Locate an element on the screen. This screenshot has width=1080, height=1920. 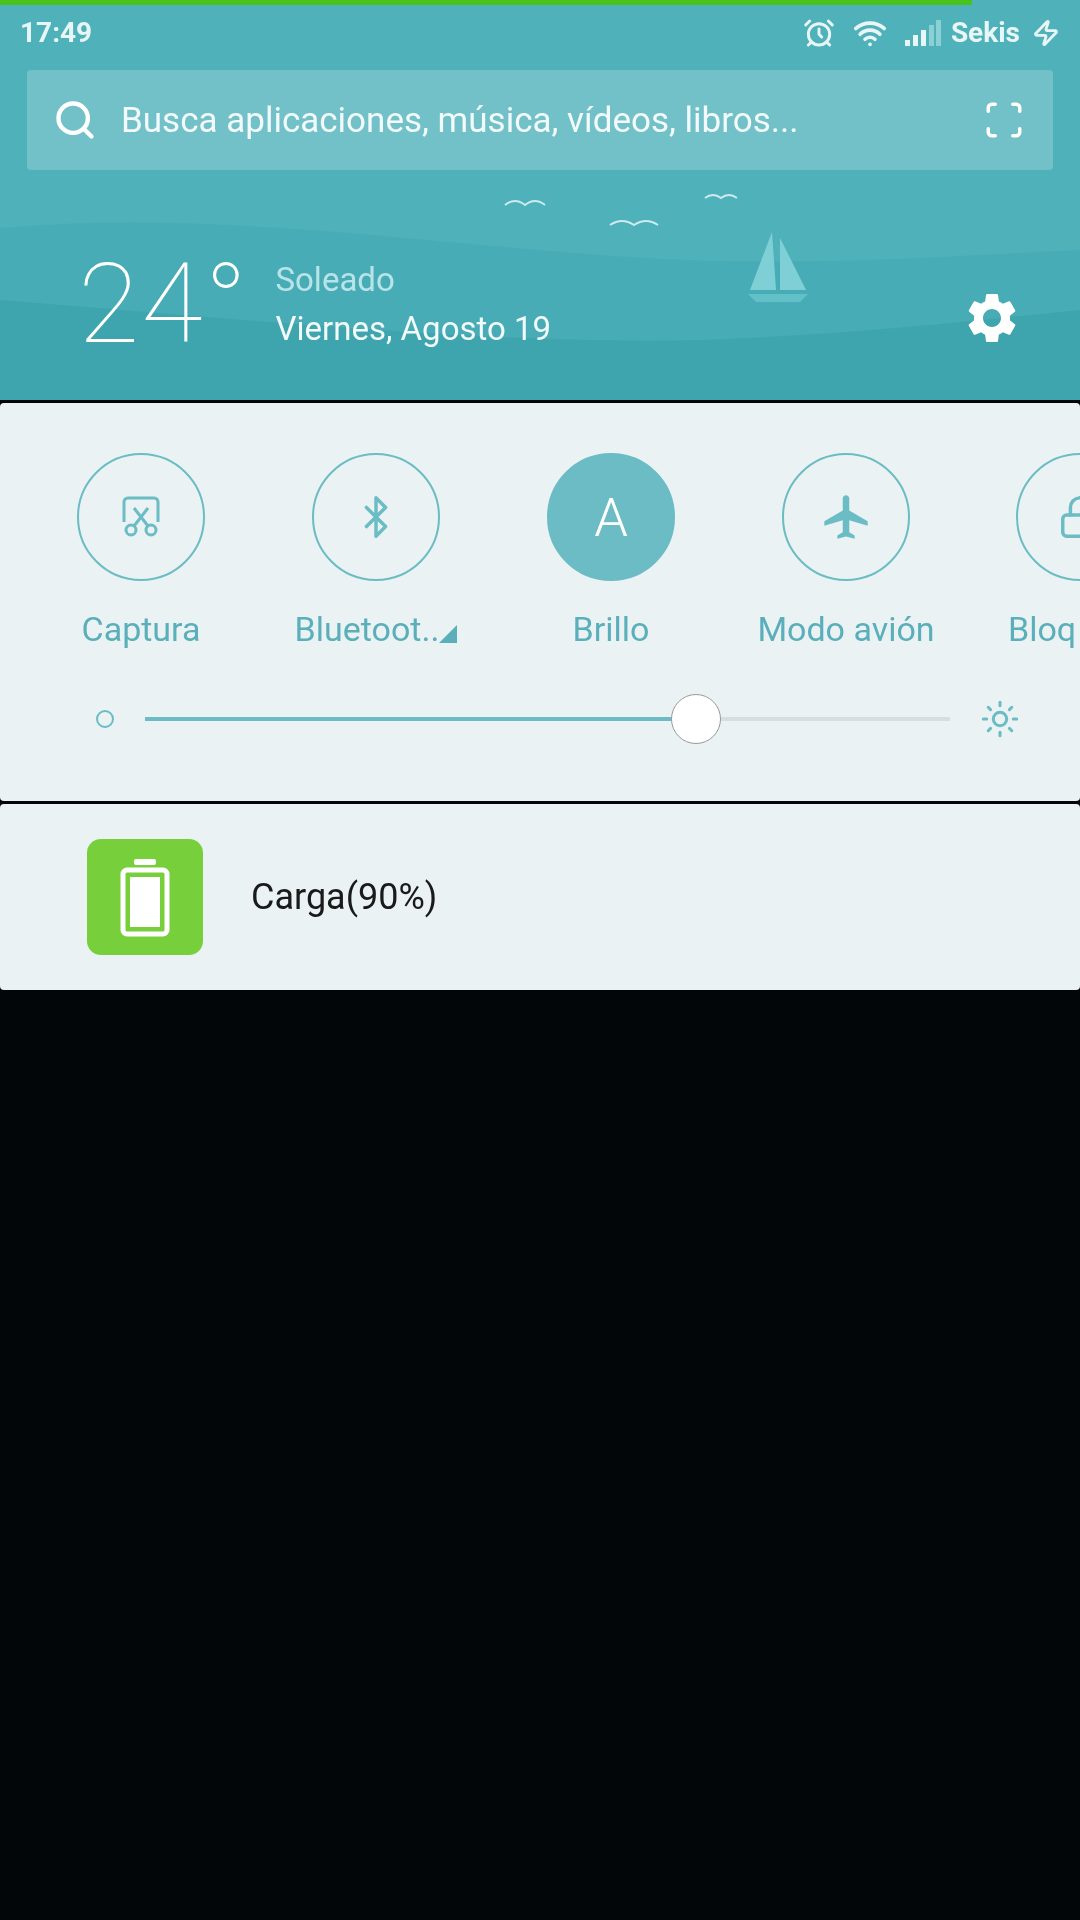
charging-icon is located at coordinates (1046, 32).